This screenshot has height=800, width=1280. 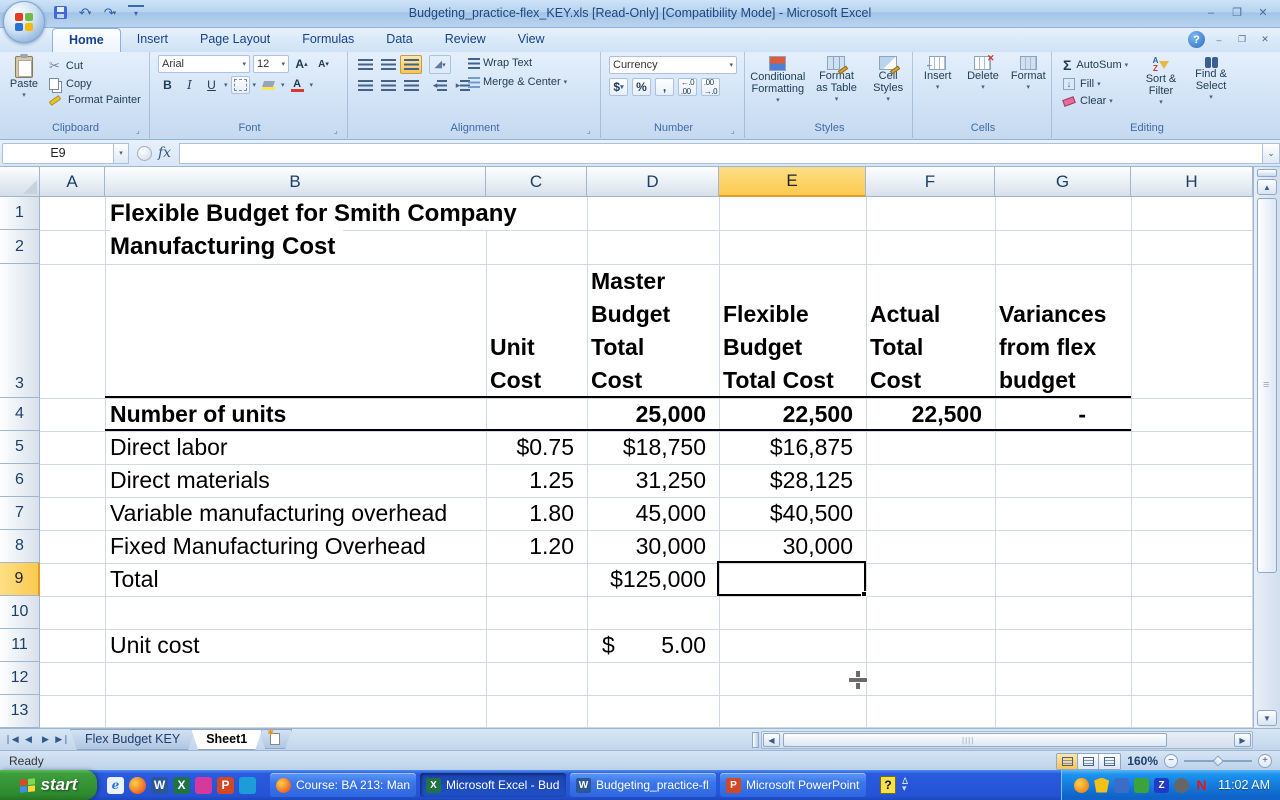 What do you see at coordinates (115, 785) in the screenshot?
I see `internet-explorer-icon: e` at bounding box center [115, 785].